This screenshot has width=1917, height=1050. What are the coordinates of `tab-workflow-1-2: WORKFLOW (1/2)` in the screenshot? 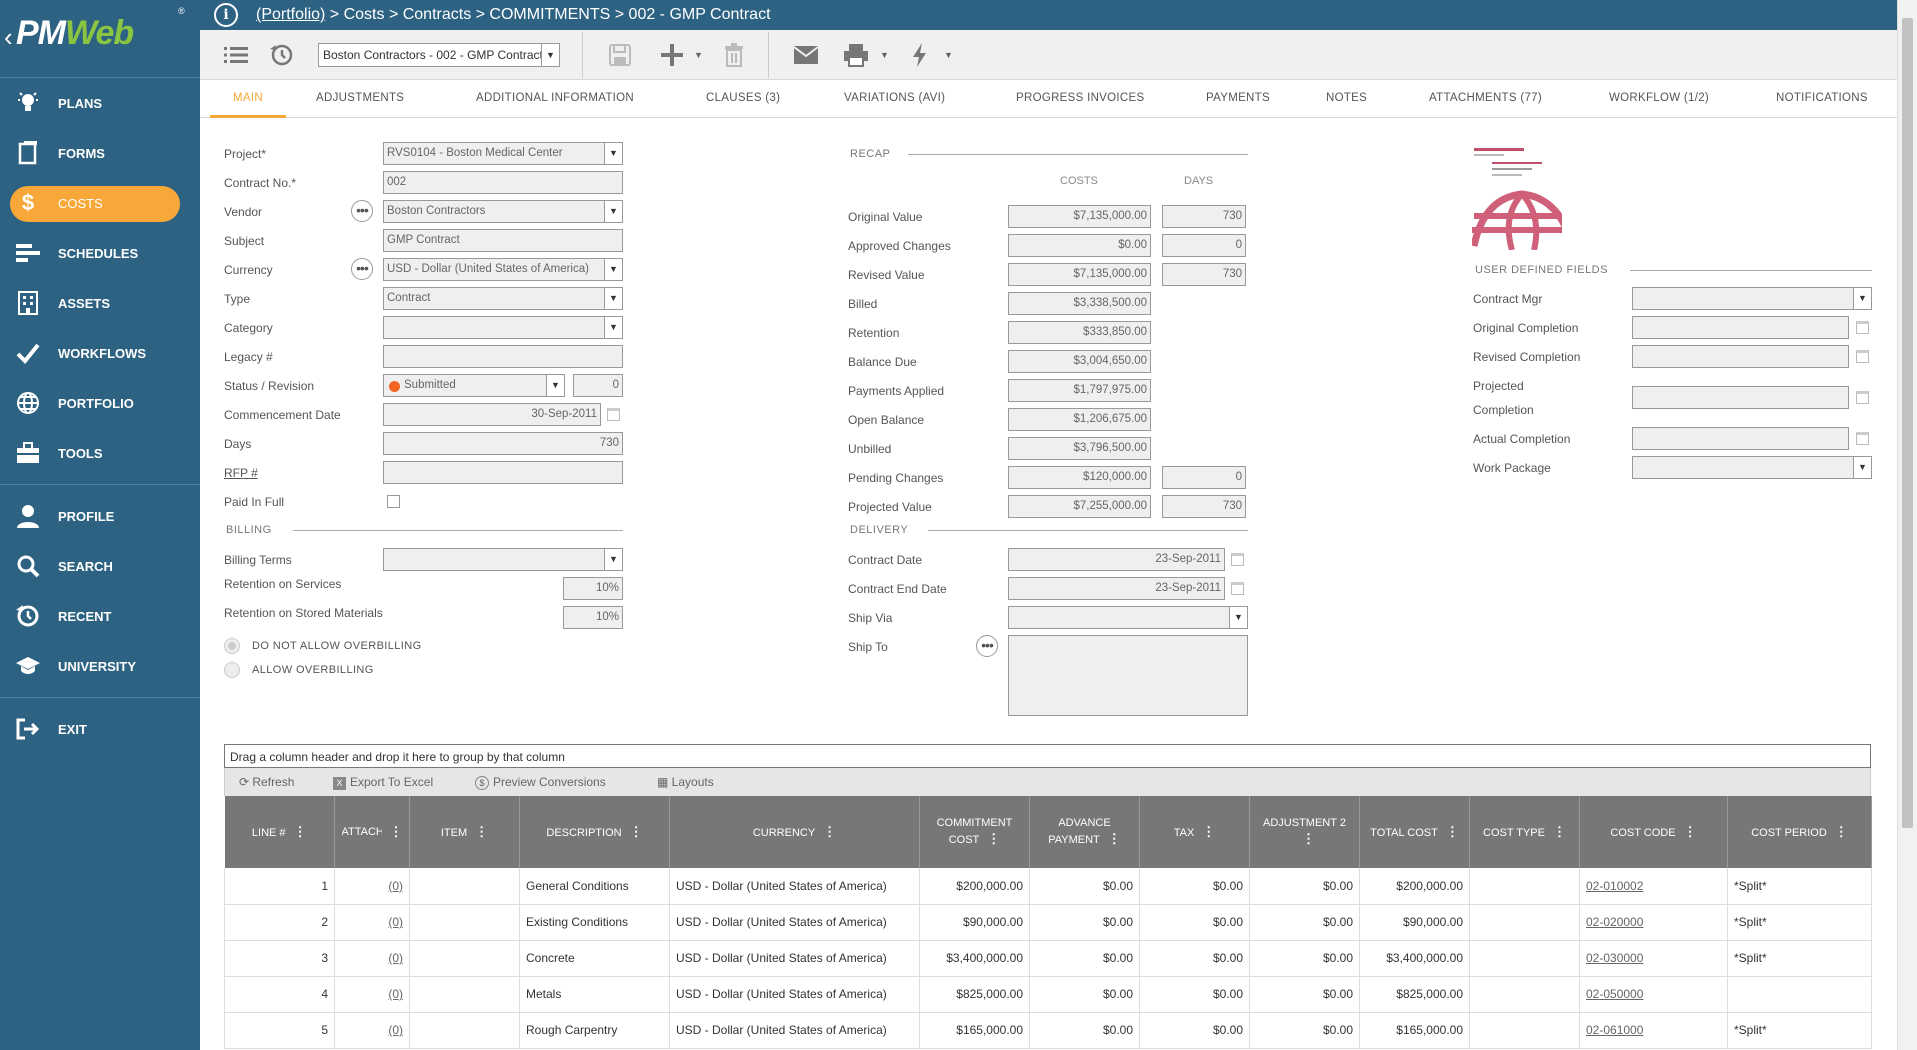 It's located at (1659, 99).